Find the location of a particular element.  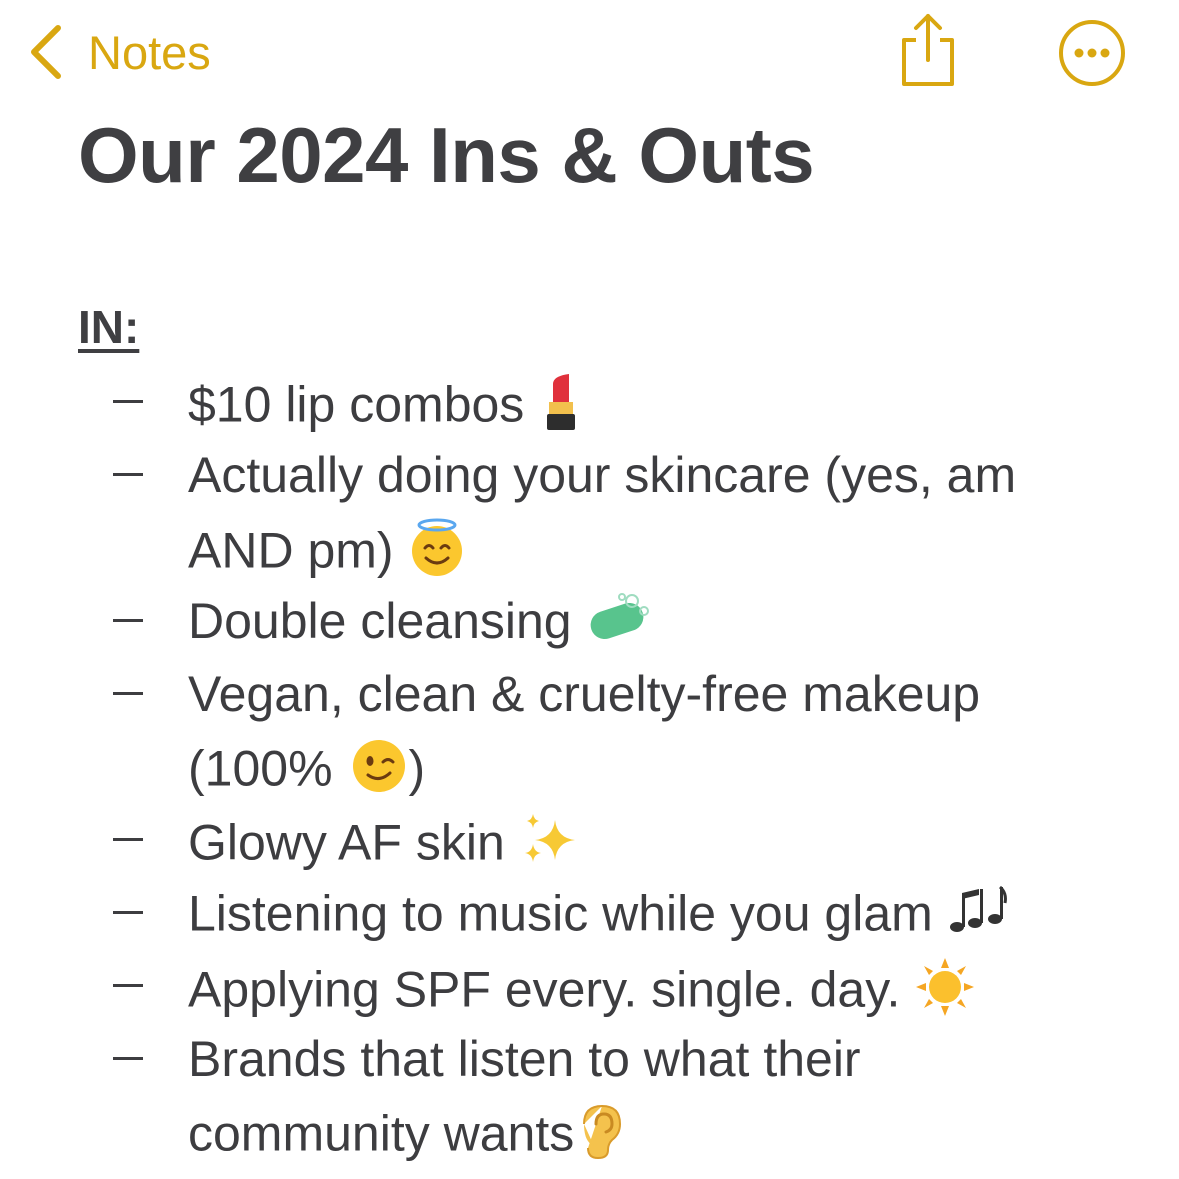

list-item: Brands that listen to what their is located at coordinates (524, 1059).